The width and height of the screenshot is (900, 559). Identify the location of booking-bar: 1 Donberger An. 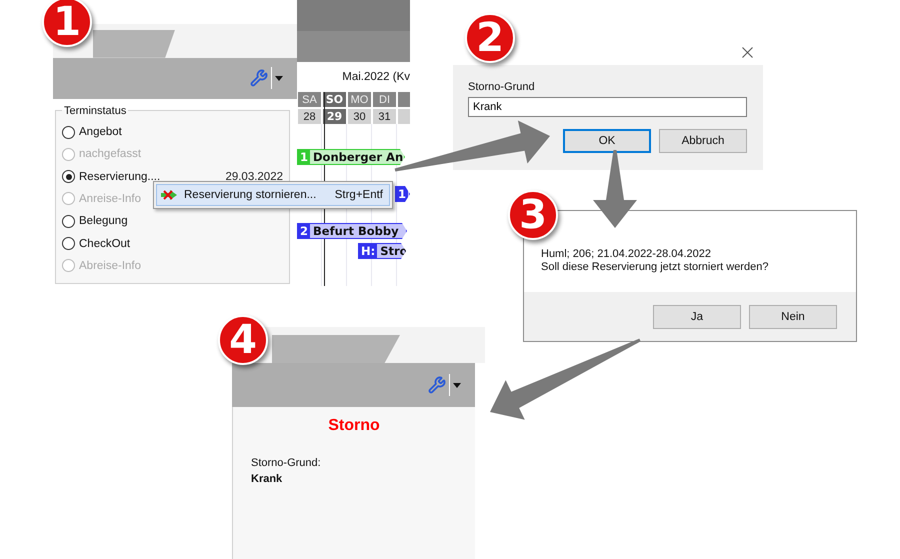
(351, 157).